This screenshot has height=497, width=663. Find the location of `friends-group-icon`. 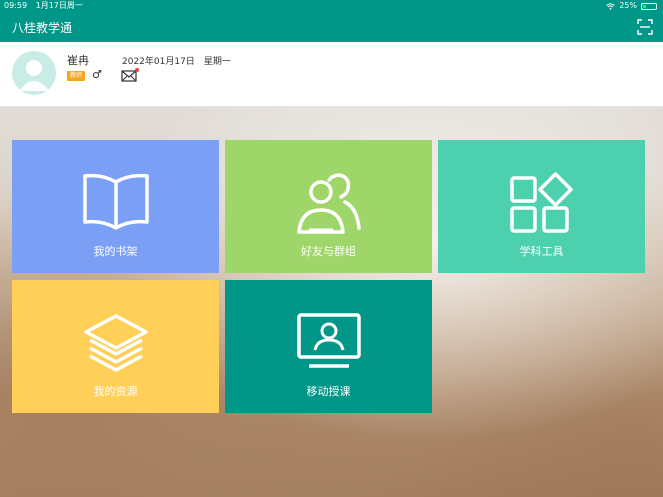

friends-group-icon is located at coordinates (328, 203).